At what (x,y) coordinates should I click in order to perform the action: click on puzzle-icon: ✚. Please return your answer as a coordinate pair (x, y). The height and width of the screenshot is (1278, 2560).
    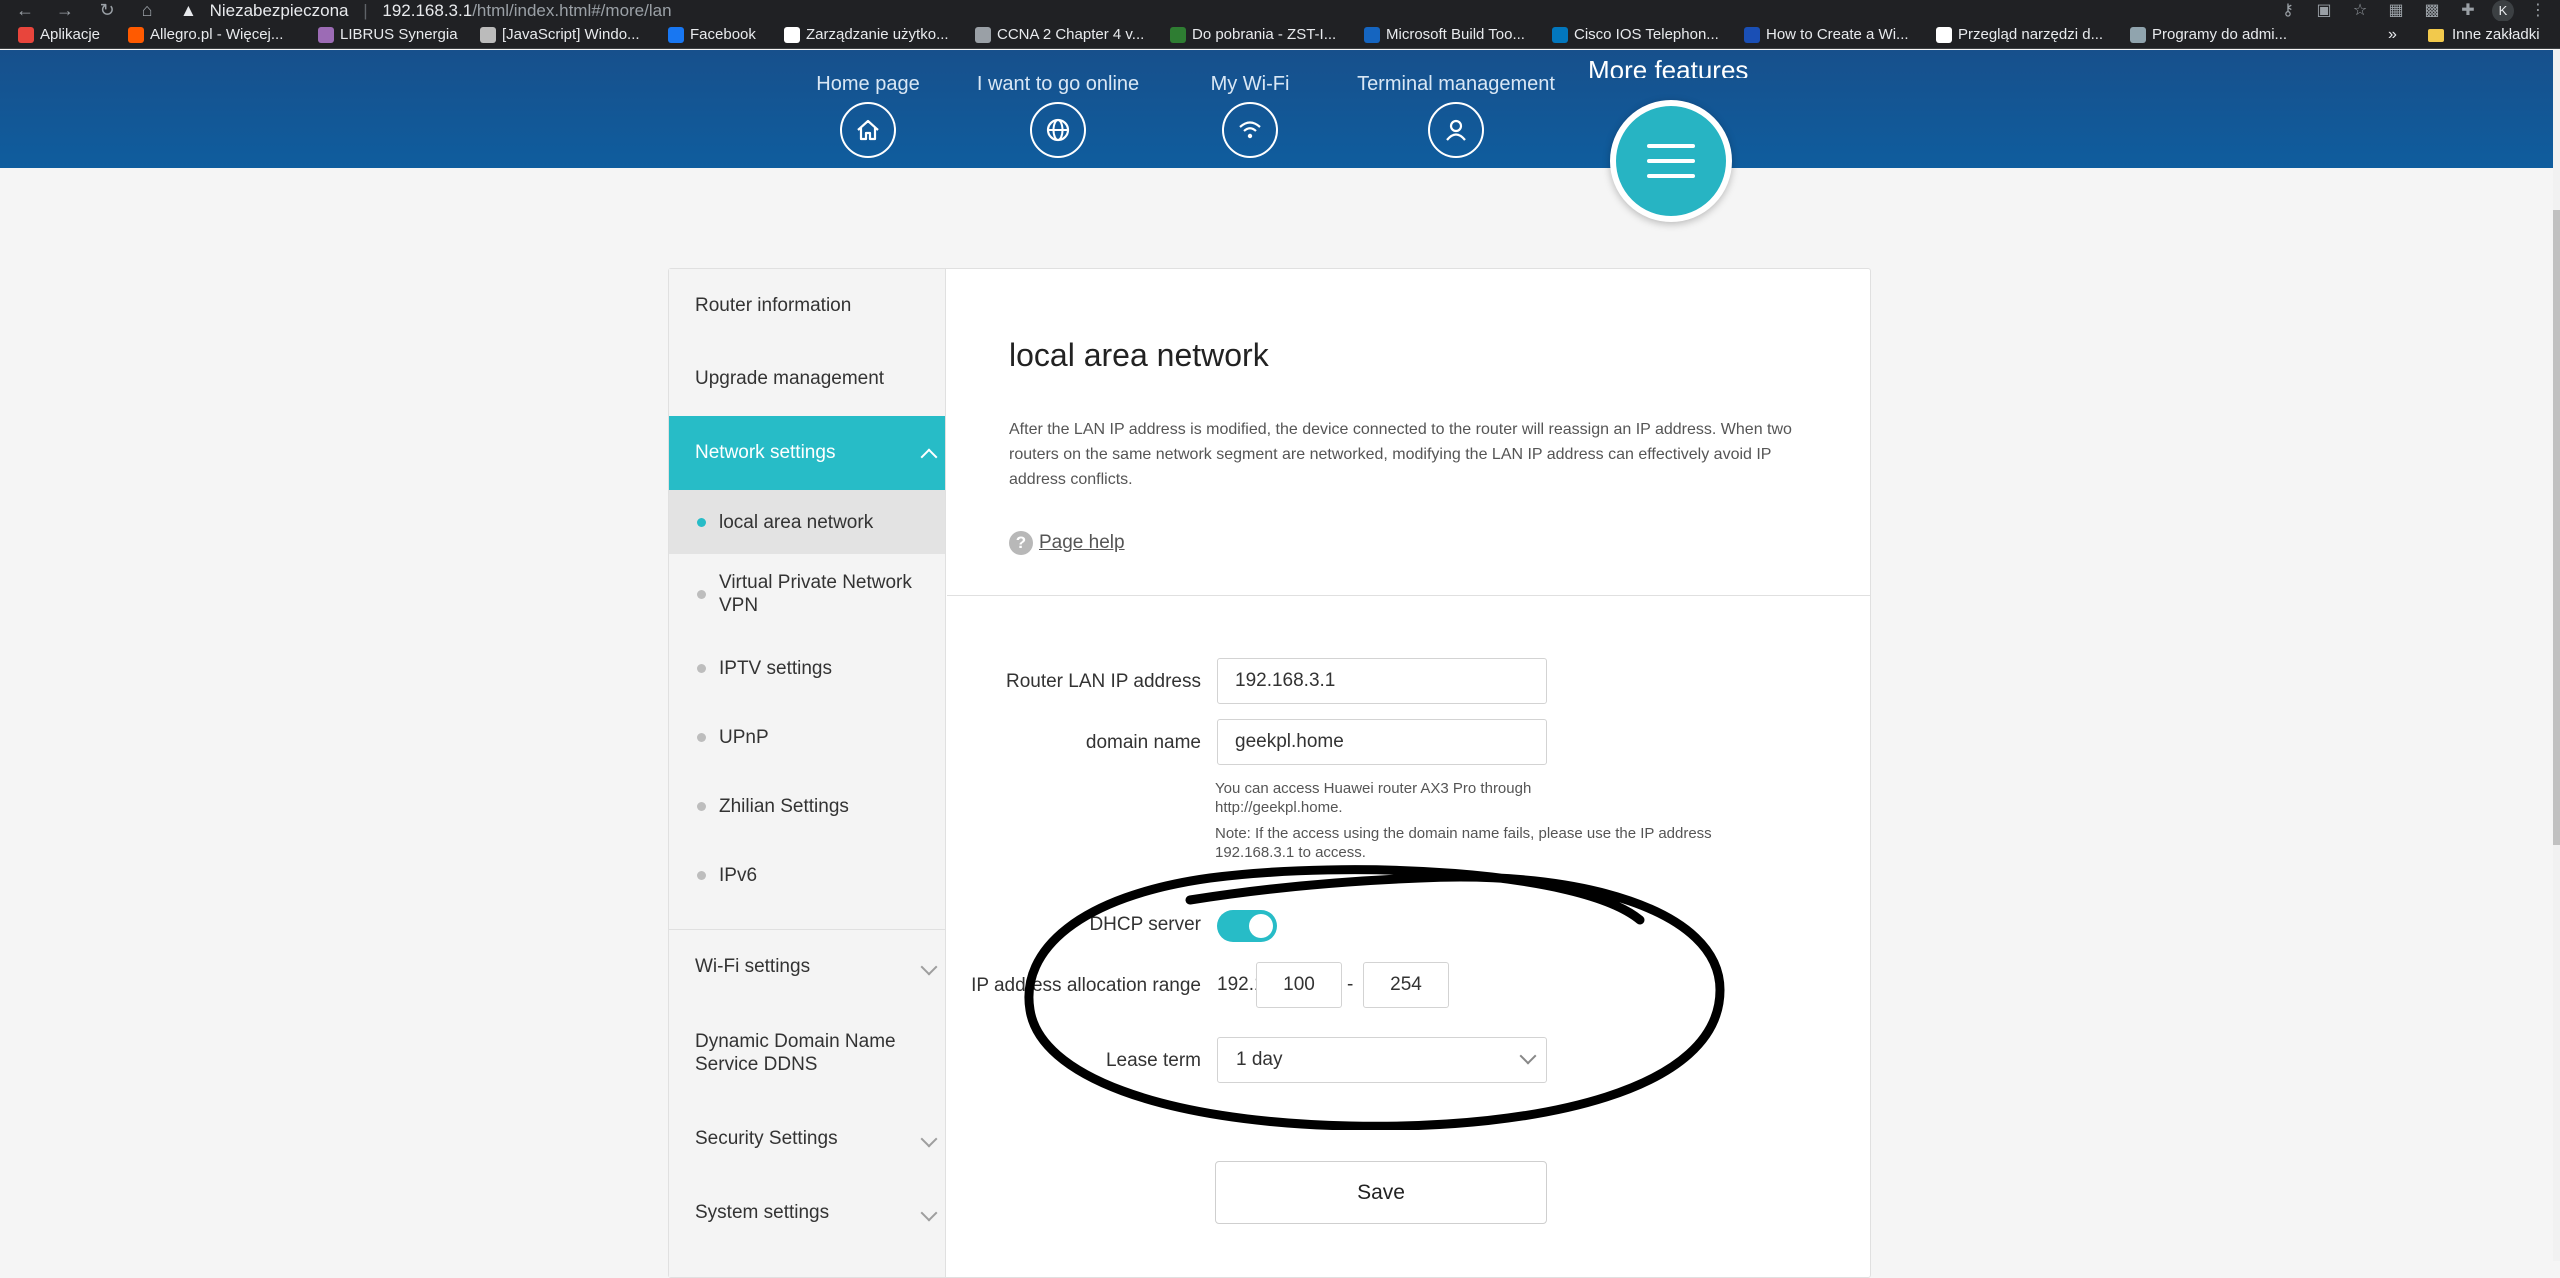
    Looking at the image, I should click on (2468, 10).